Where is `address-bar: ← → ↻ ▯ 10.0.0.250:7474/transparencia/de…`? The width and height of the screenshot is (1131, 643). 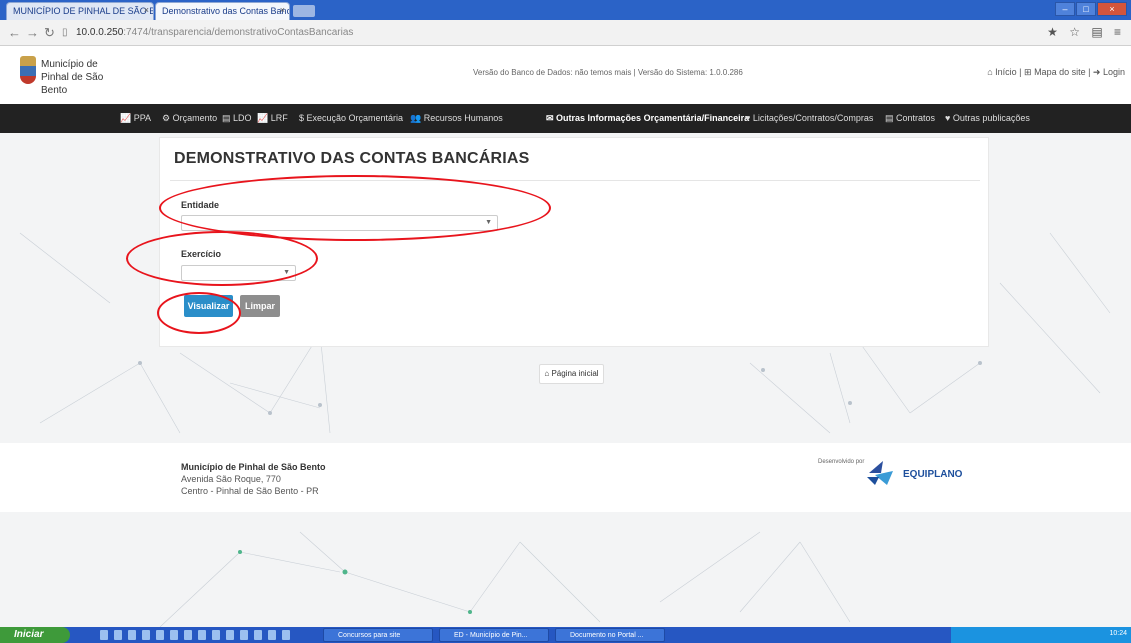
address-bar: ← → ↻ ▯ 10.0.0.250:7474/transparencia/de… is located at coordinates (565, 33).